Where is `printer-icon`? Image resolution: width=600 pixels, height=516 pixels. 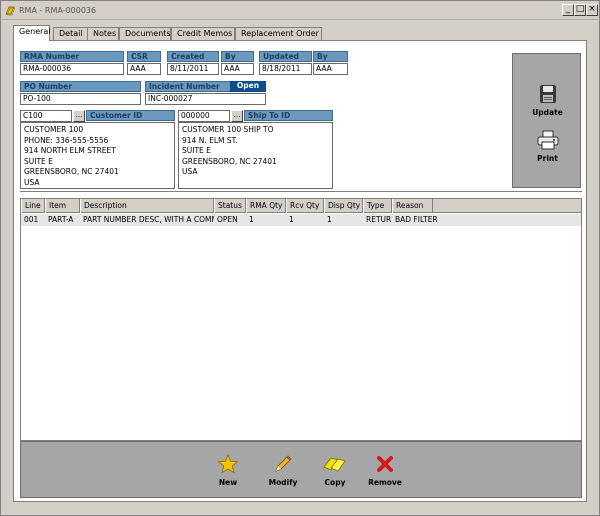 printer-icon is located at coordinates (547, 140).